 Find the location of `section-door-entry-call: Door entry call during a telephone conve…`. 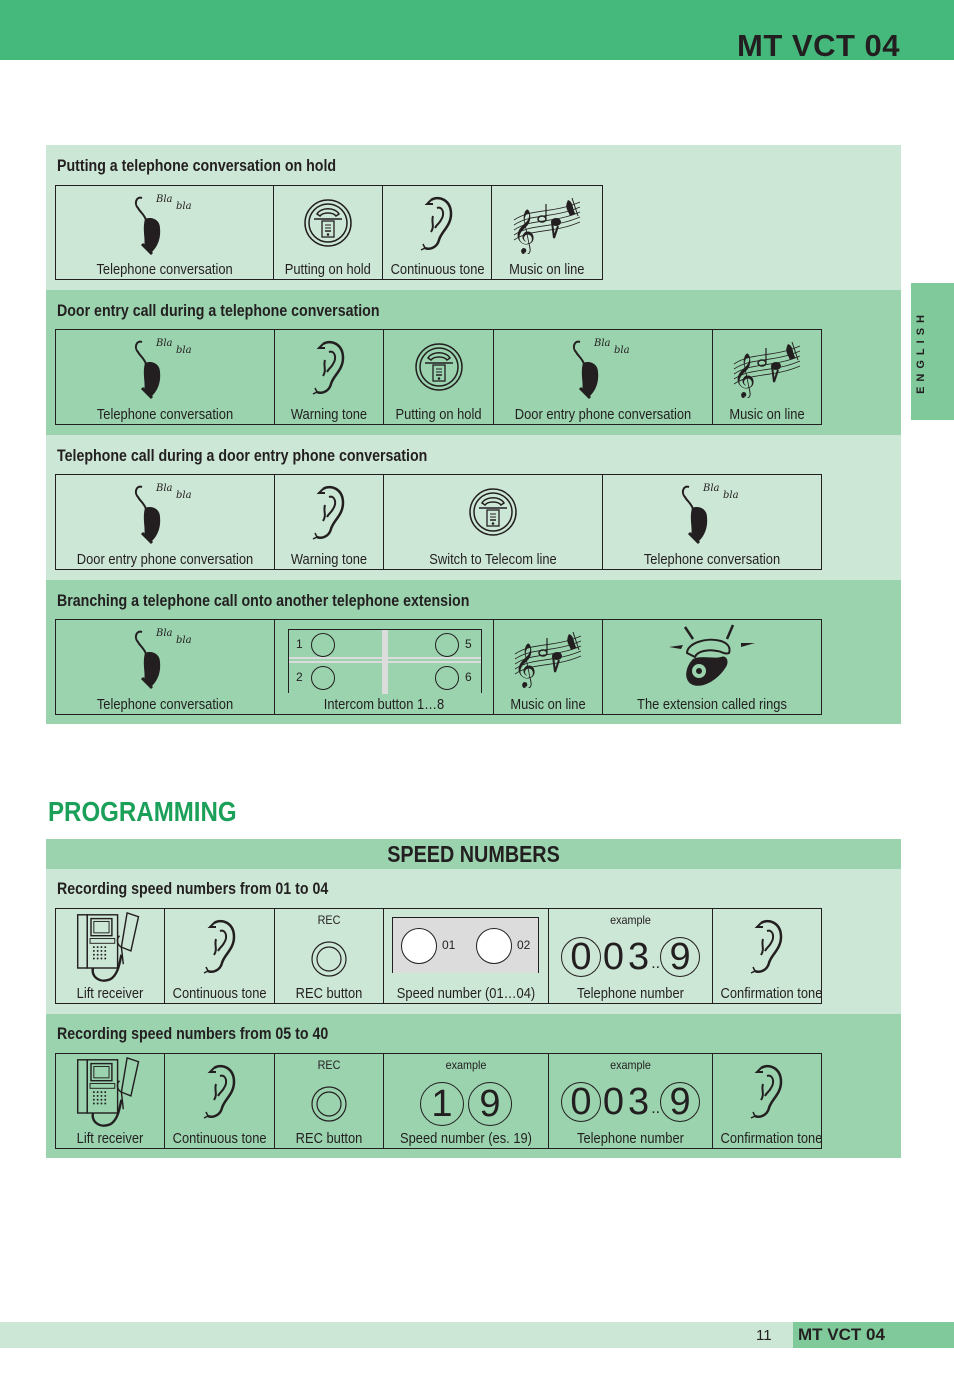

section-door-entry-call: Door entry call during a telephone conve… is located at coordinates (473, 362).